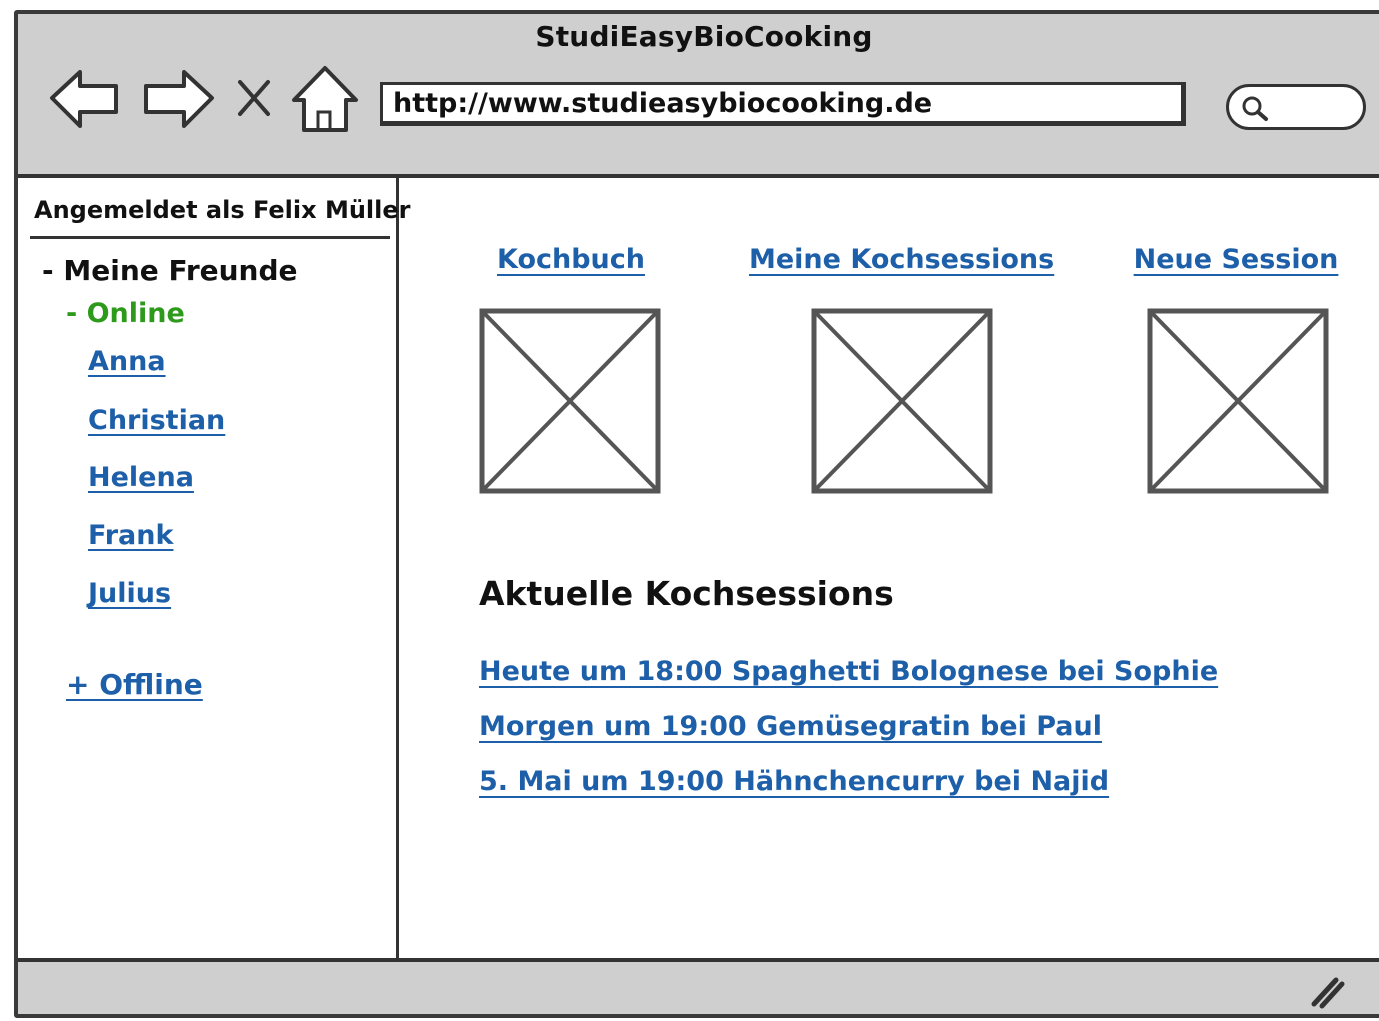 The image size is (1379, 1021). I want to click on friend-link-helena: Helena, so click(141, 477).